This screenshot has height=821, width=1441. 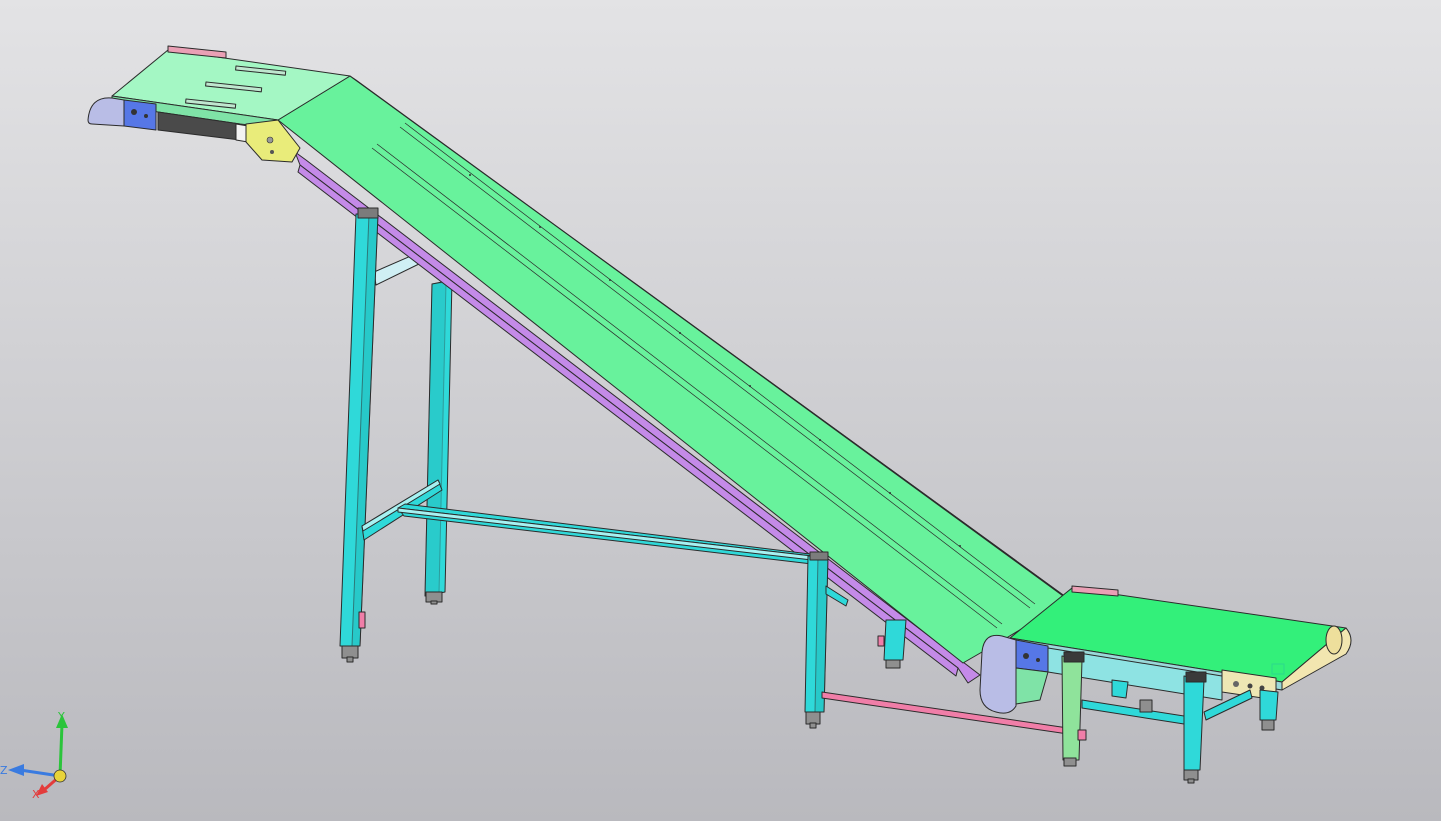 What do you see at coordinates (61, 716) in the screenshot?
I see `axis-y-label: Y` at bounding box center [61, 716].